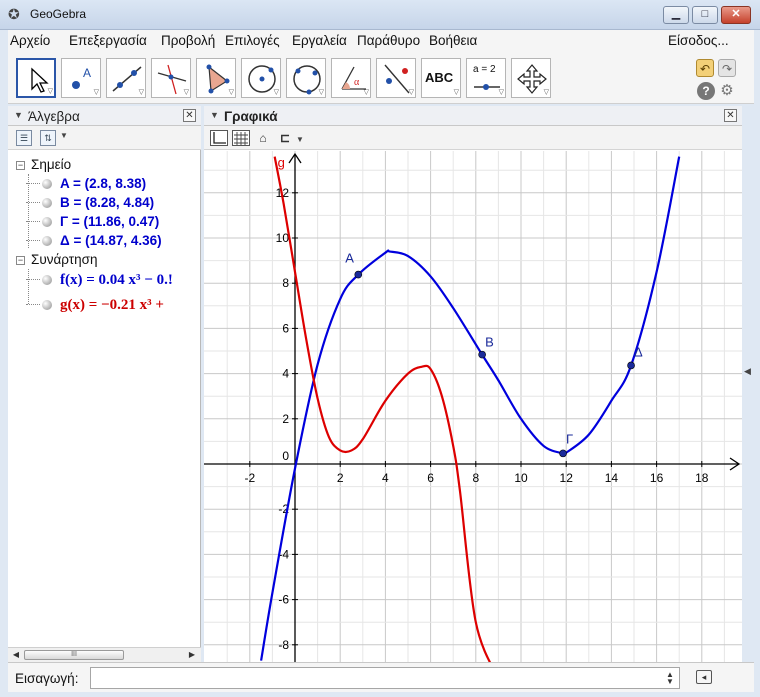 This screenshot has width=760, height=697. What do you see at coordinates (486, 78) in the screenshot?
I see `slider-tool-button: a = 2 ▽` at bounding box center [486, 78].